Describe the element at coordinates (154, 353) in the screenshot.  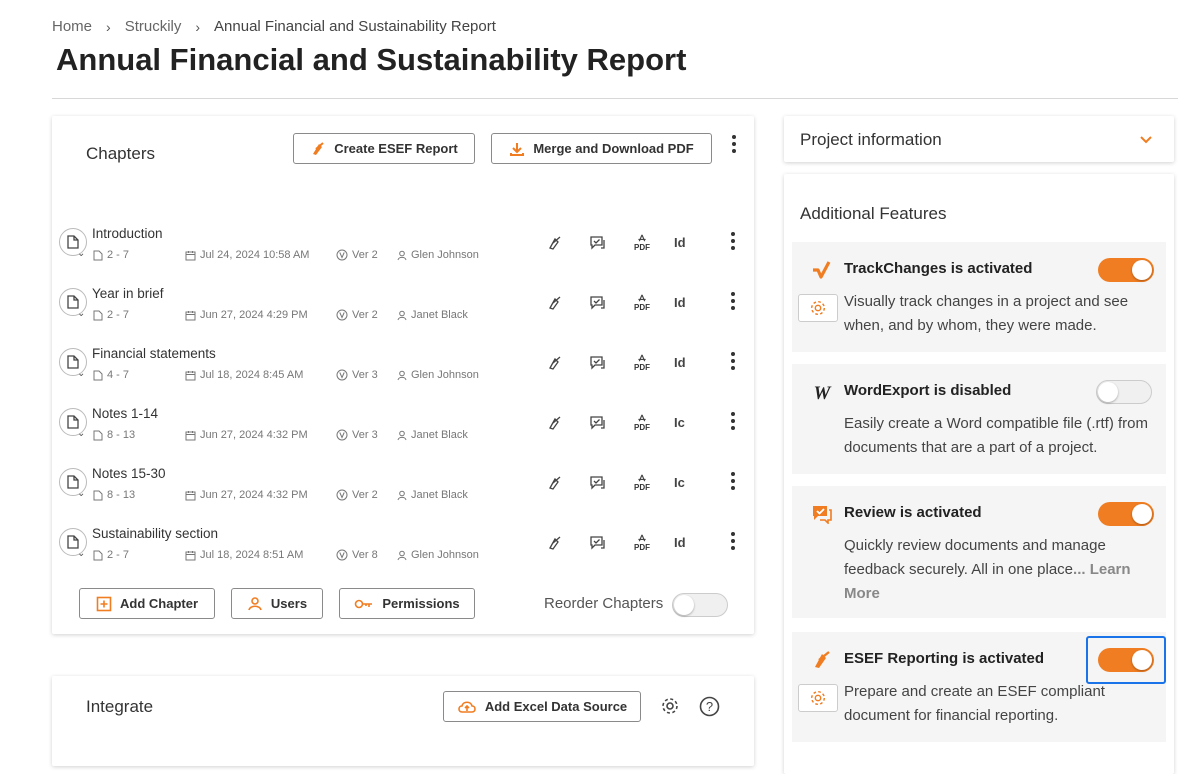
I see `chapter-name: Financial statements` at that location.